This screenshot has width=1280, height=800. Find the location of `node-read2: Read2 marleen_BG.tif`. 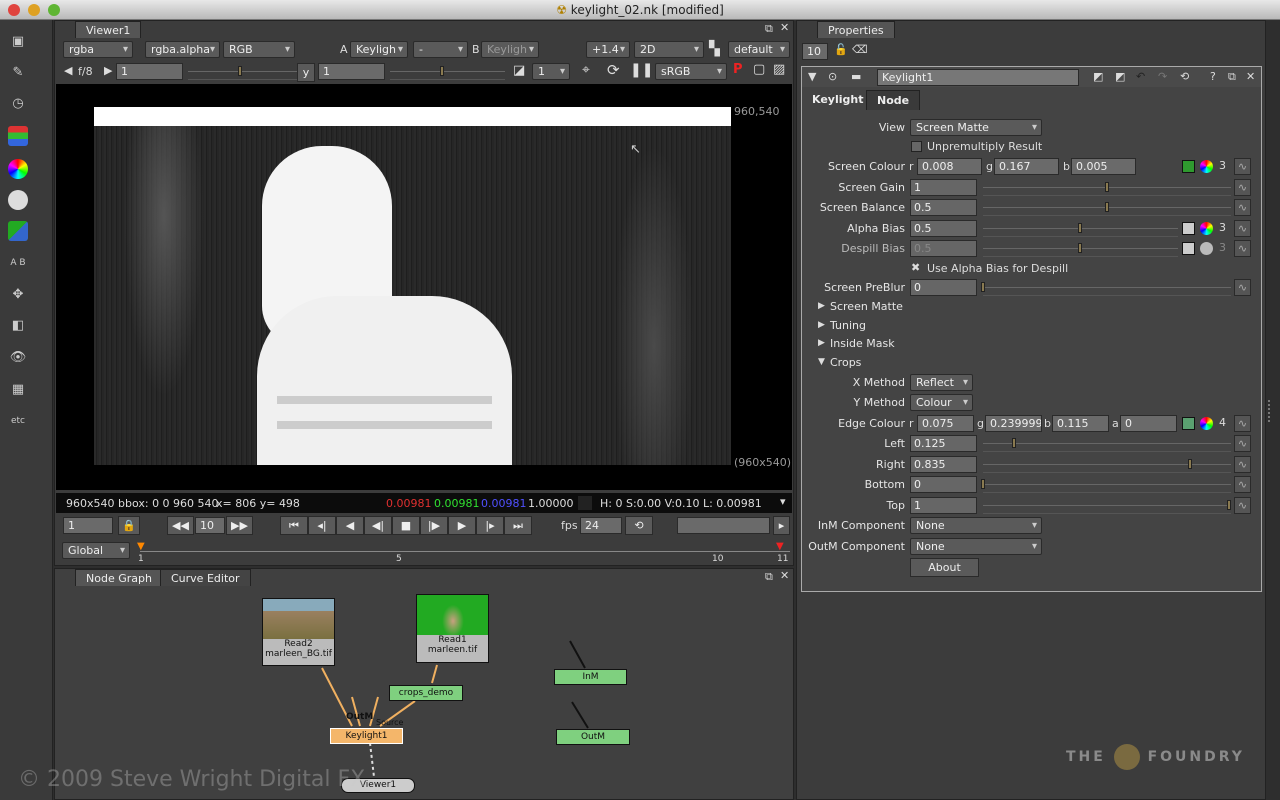

node-read2: Read2 marleen_BG.tif is located at coordinates (298, 632).